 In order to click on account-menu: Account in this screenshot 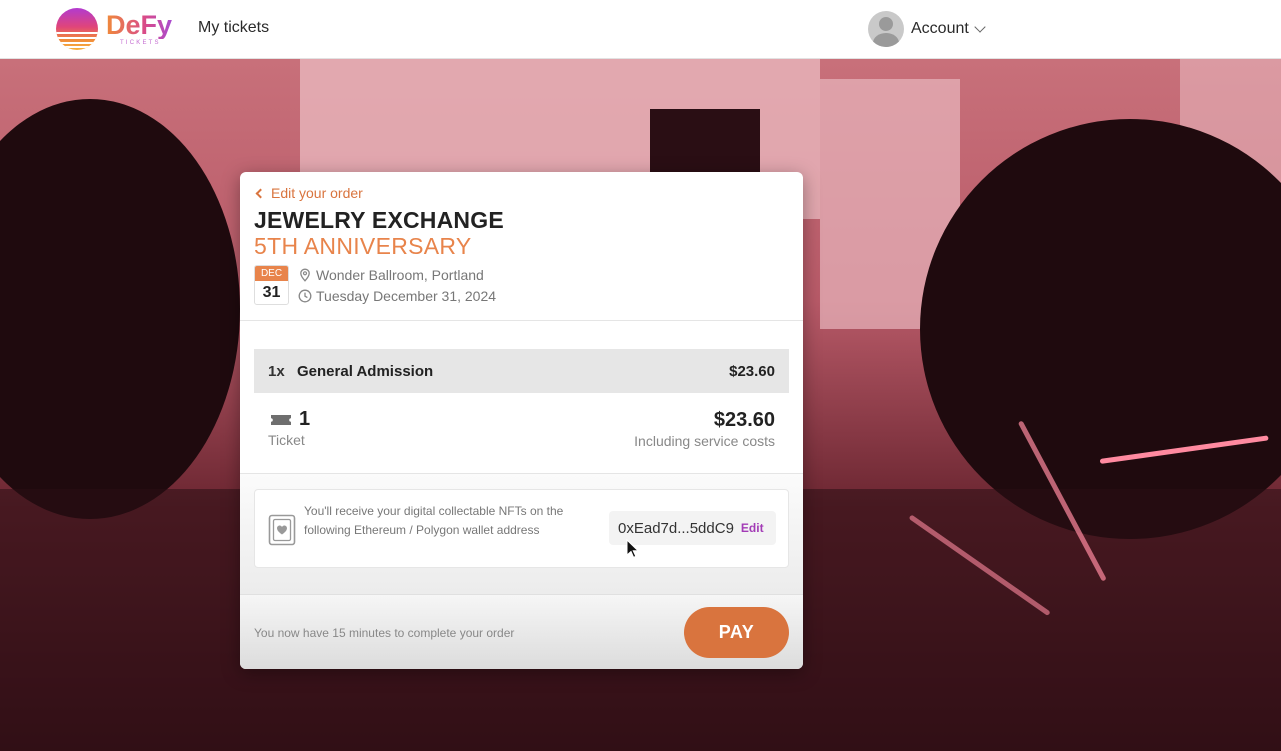, I will do `click(927, 29)`.